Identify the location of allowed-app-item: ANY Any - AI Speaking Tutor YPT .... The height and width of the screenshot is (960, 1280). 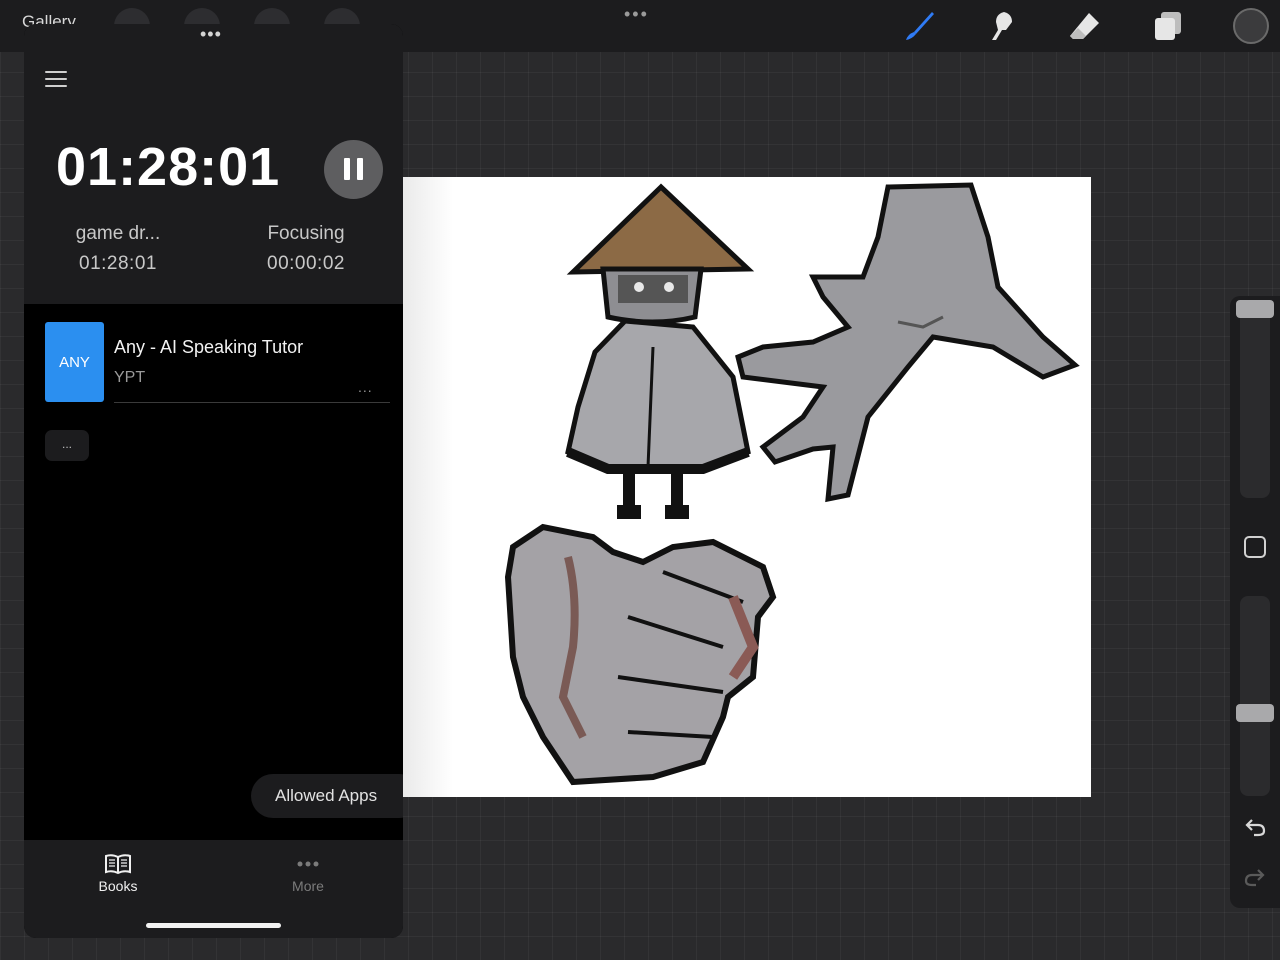
(217, 363).